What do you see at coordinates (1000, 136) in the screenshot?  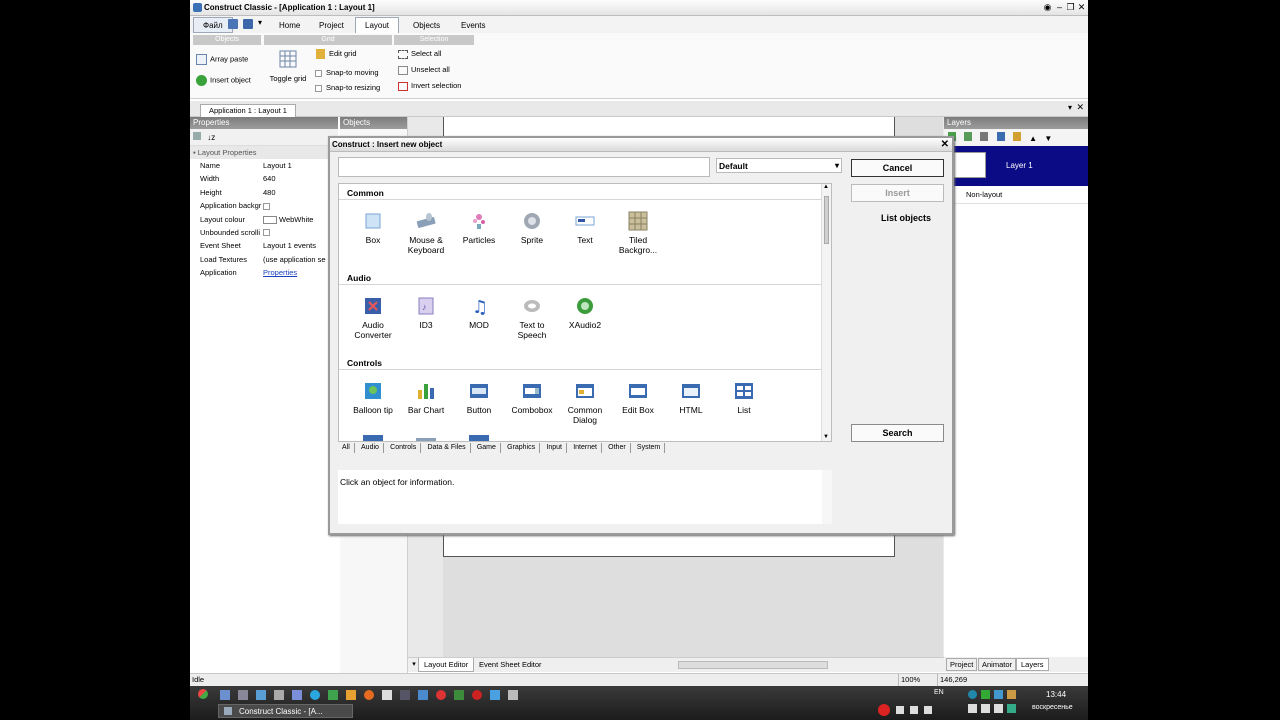 I see `visibility-icon` at bounding box center [1000, 136].